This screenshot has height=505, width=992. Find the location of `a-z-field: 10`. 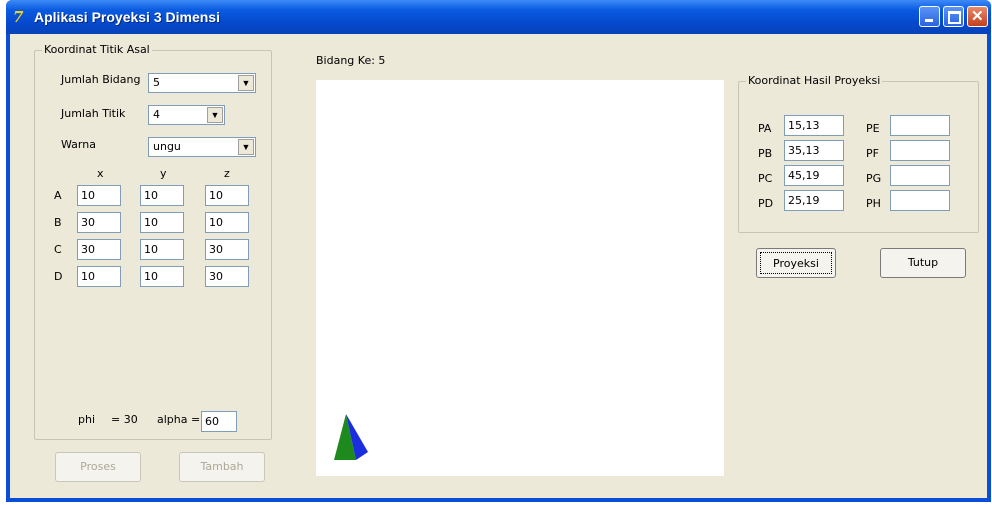

a-z-field: 10 is located at coordinates (227, 195).